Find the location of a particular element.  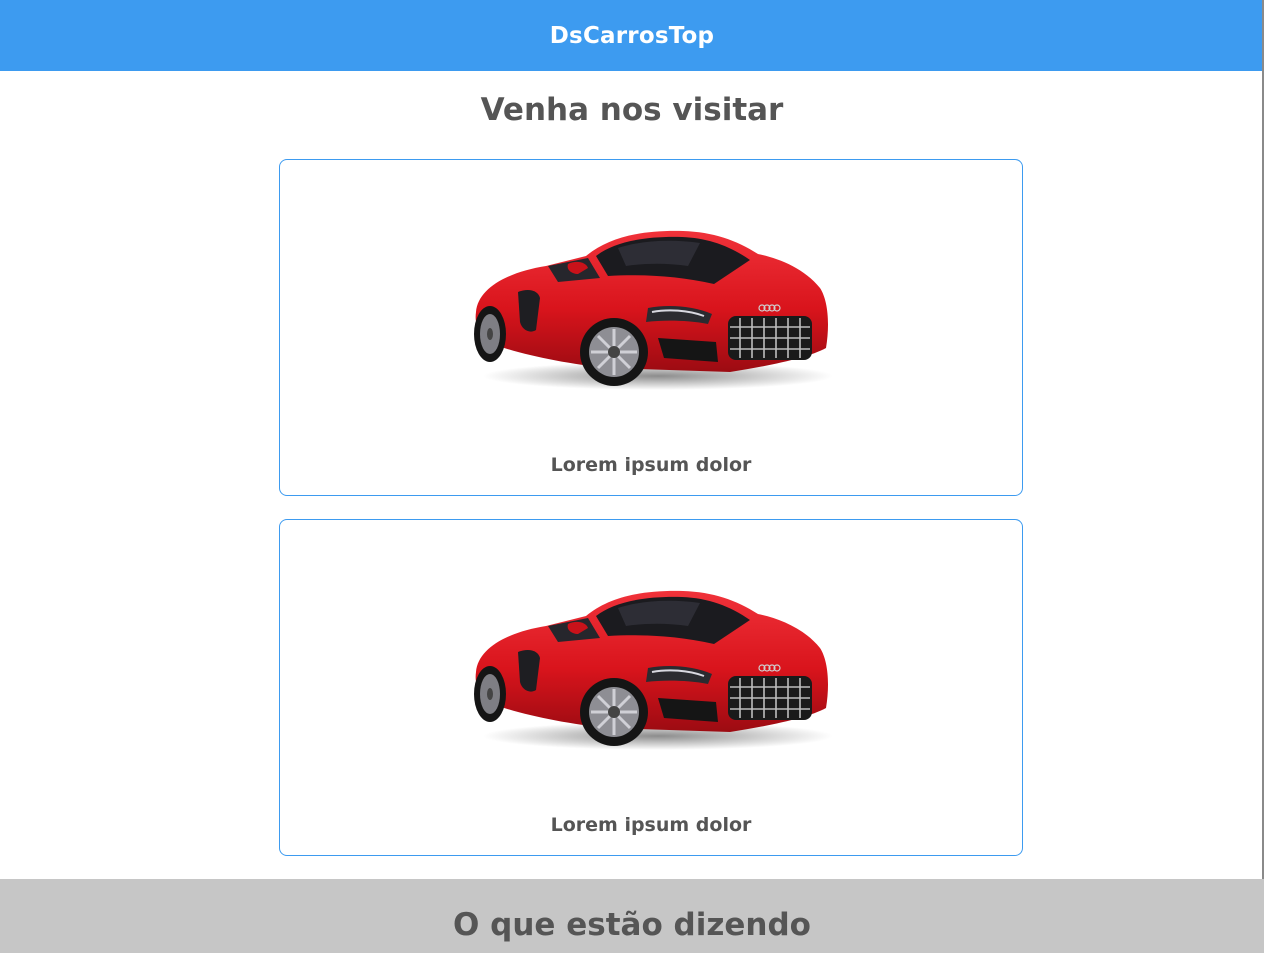

testimonials-section: O que estão dizendo is located at coordinates (632, 916).